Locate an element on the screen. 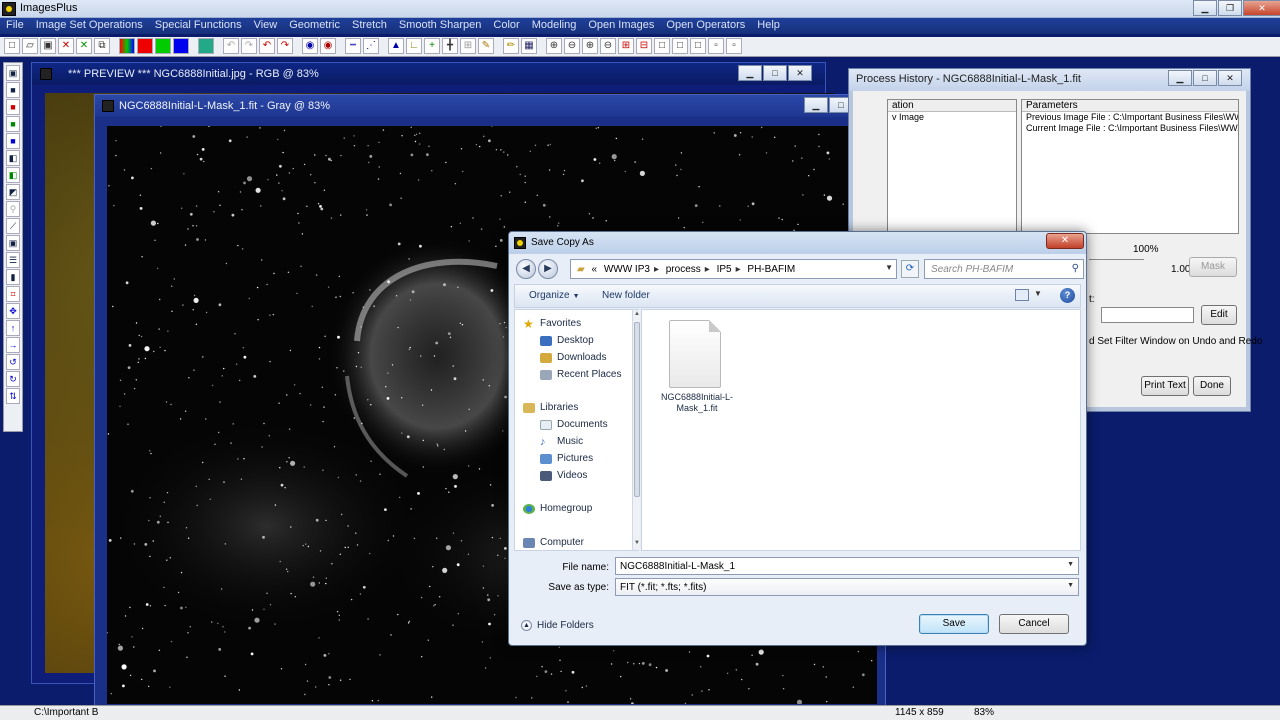 This screenshot has height=720, width=1280. redo-all-icon: ↷ is located at coordinates (285, 46).